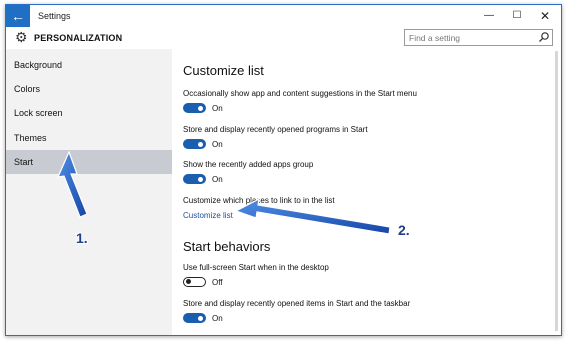  I want to click on full-screen-start-toggle, so click(194, 282).